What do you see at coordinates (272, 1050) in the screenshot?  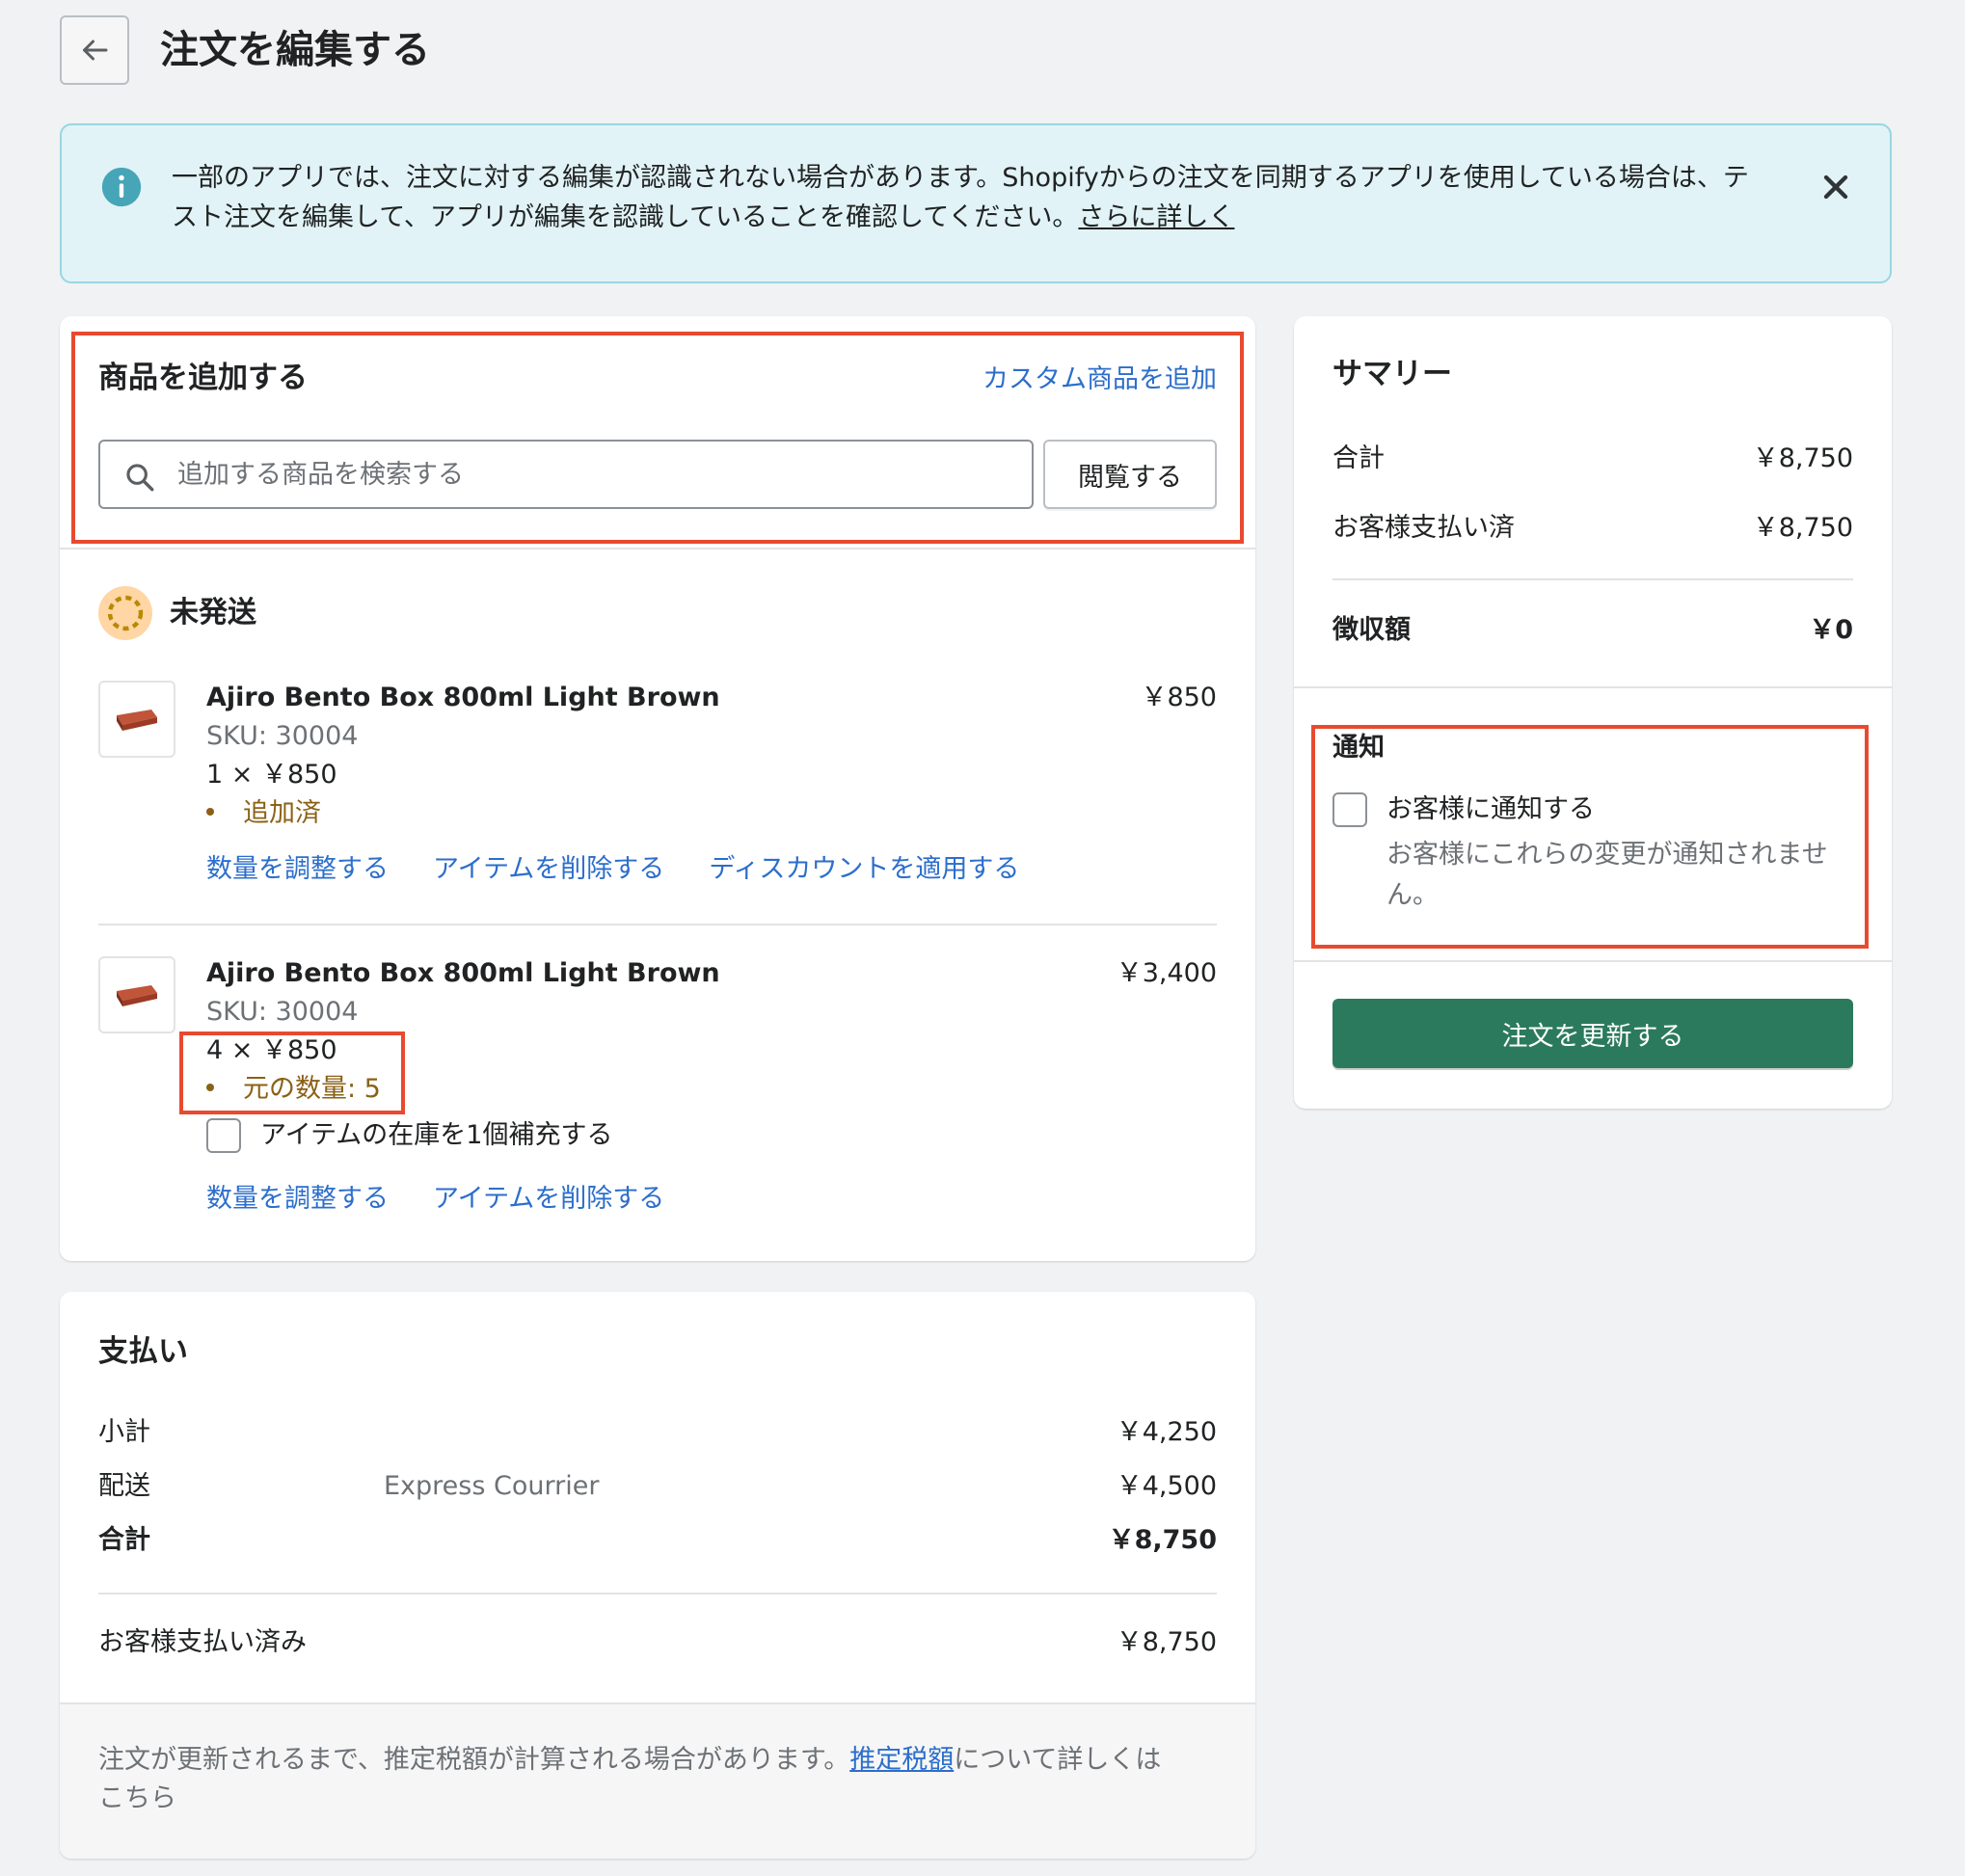 I see `item-qty-price: 4 × ￥850` at bounding box center [272, 1050].